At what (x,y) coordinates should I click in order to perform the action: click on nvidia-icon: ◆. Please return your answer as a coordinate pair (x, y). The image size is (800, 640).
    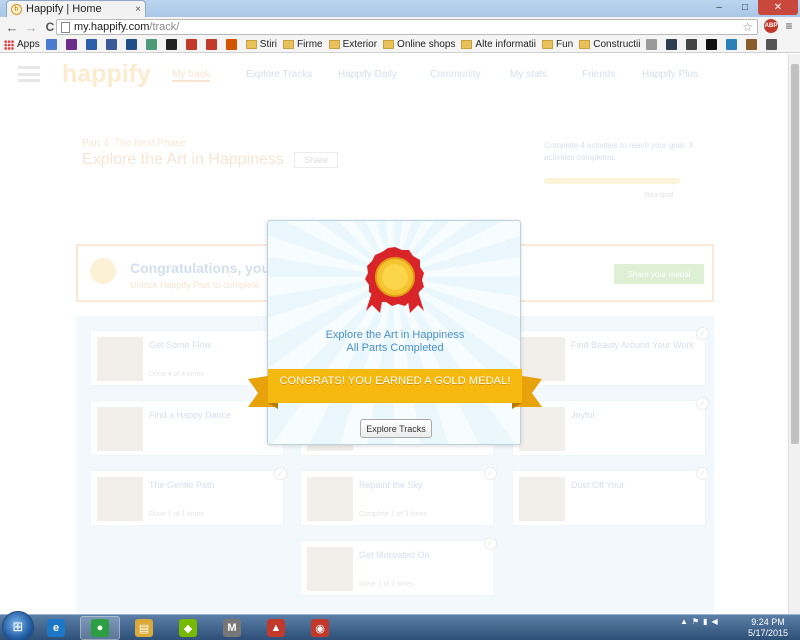
    Looking at the image, I should click on (188, 628).